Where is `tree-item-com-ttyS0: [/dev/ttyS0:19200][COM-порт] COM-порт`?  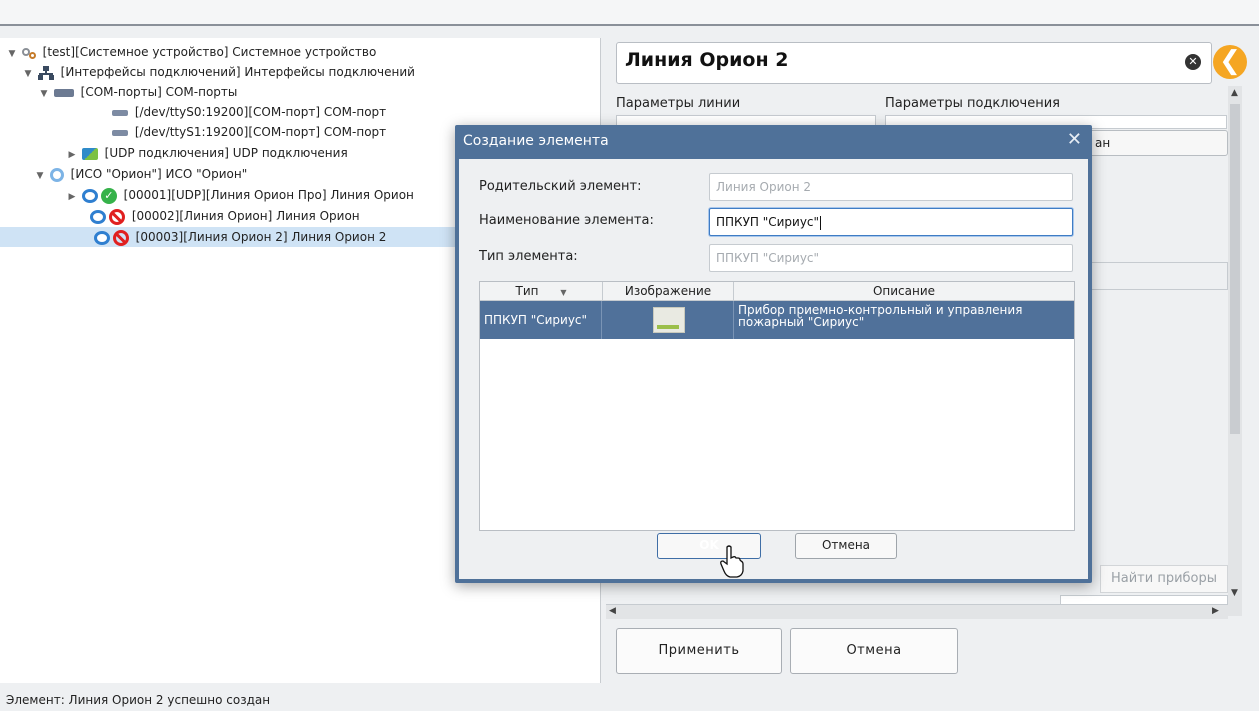
tree-item-com-ttyS0: [/dev/ttyS0:19200][COM-порт] COM-порт is located at coordinates (249, 112).